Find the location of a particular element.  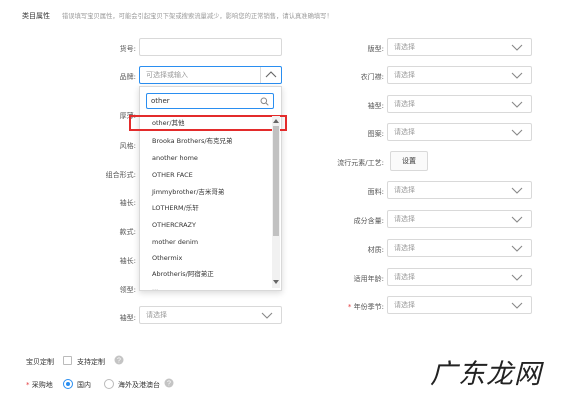

xiuxing-r-select: 请选择 is located at coordinates (459, 104).